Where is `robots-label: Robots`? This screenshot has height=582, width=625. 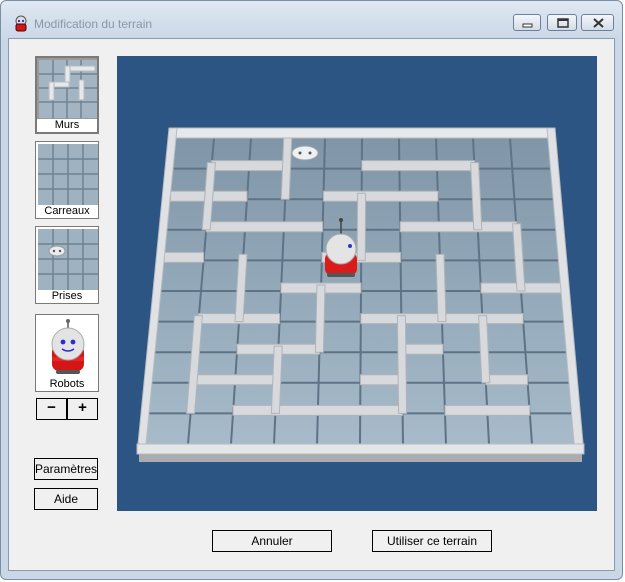 robots-label: Robots is located at coordinates (67, 384).